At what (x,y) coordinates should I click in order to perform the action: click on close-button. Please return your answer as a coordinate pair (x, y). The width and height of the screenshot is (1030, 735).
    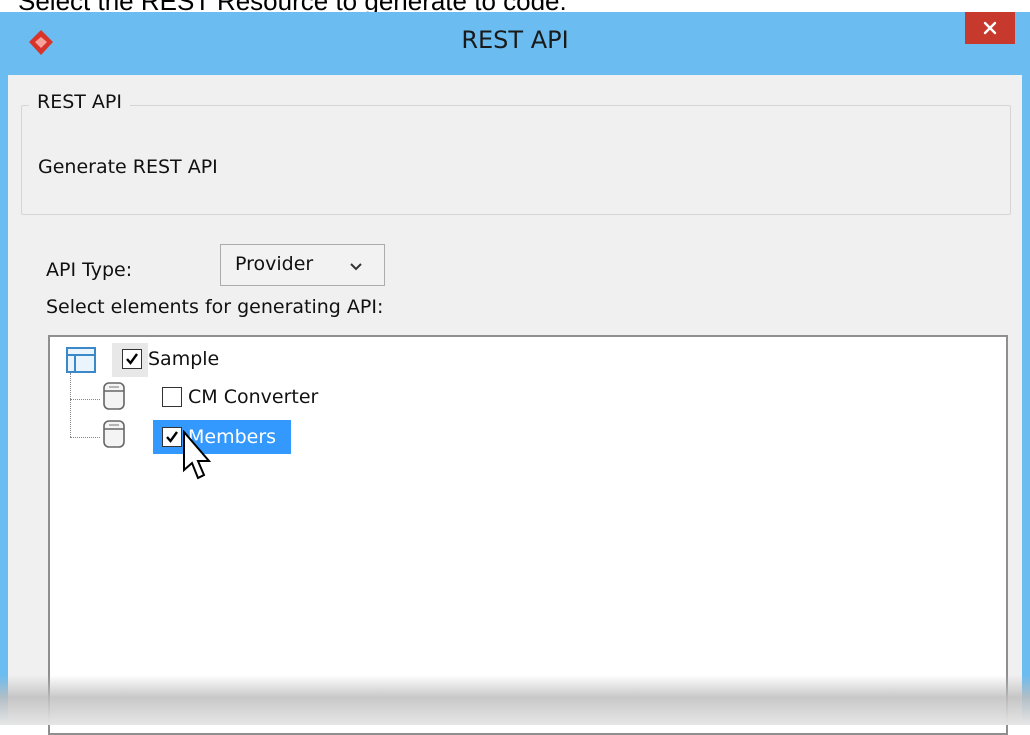
    Looking at the image, I should click on (990, 28).